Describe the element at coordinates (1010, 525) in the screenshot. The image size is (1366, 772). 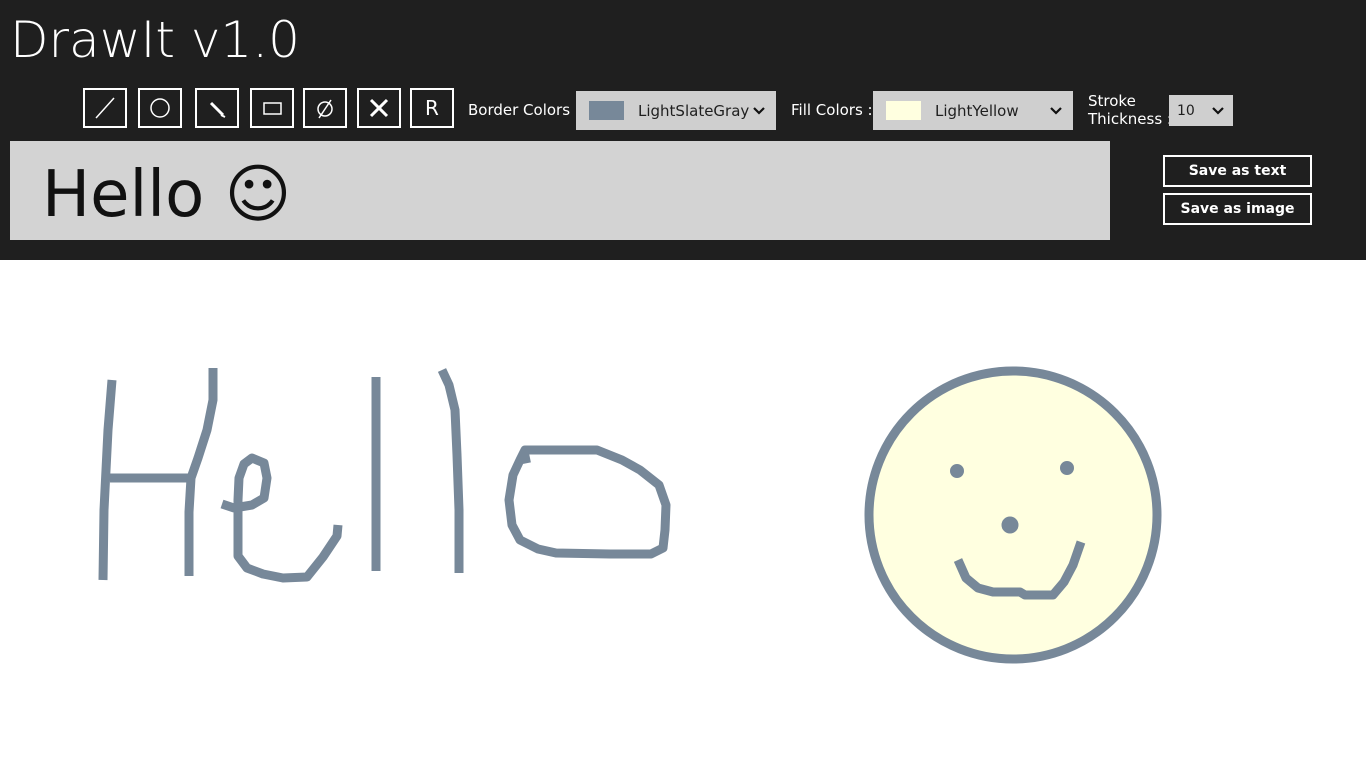
I see `smiley-nose` at that location.